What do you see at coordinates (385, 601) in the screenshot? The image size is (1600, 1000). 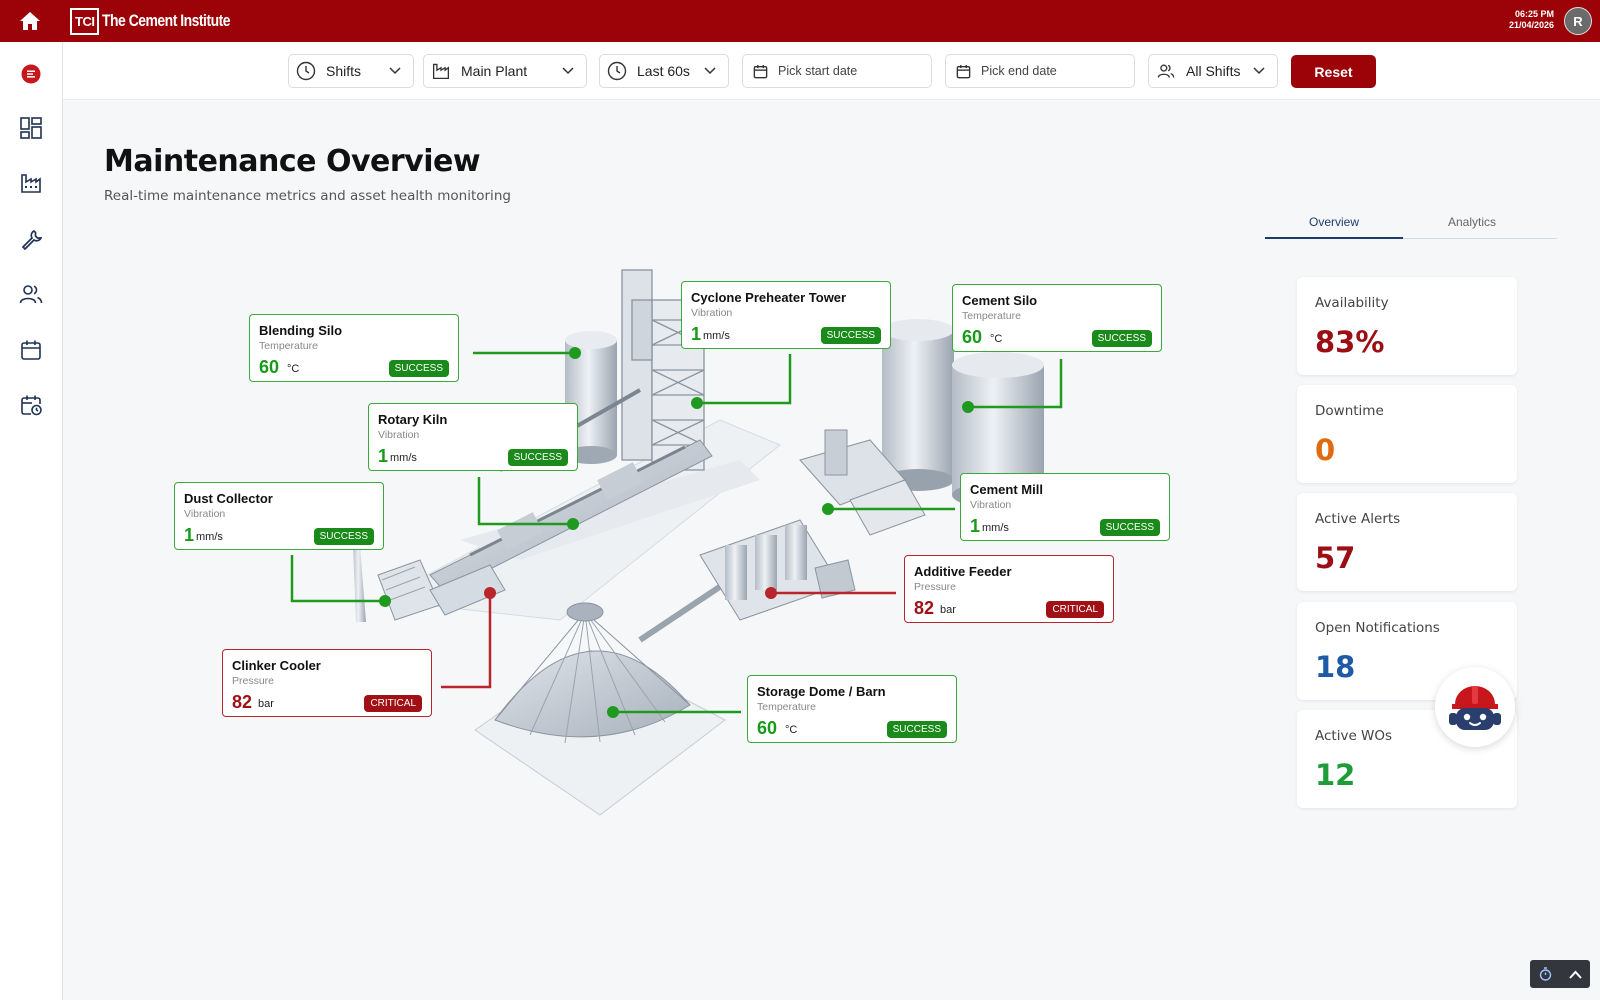 I see `sensor-dot-dust-collector` at bounding box center [385, 601].